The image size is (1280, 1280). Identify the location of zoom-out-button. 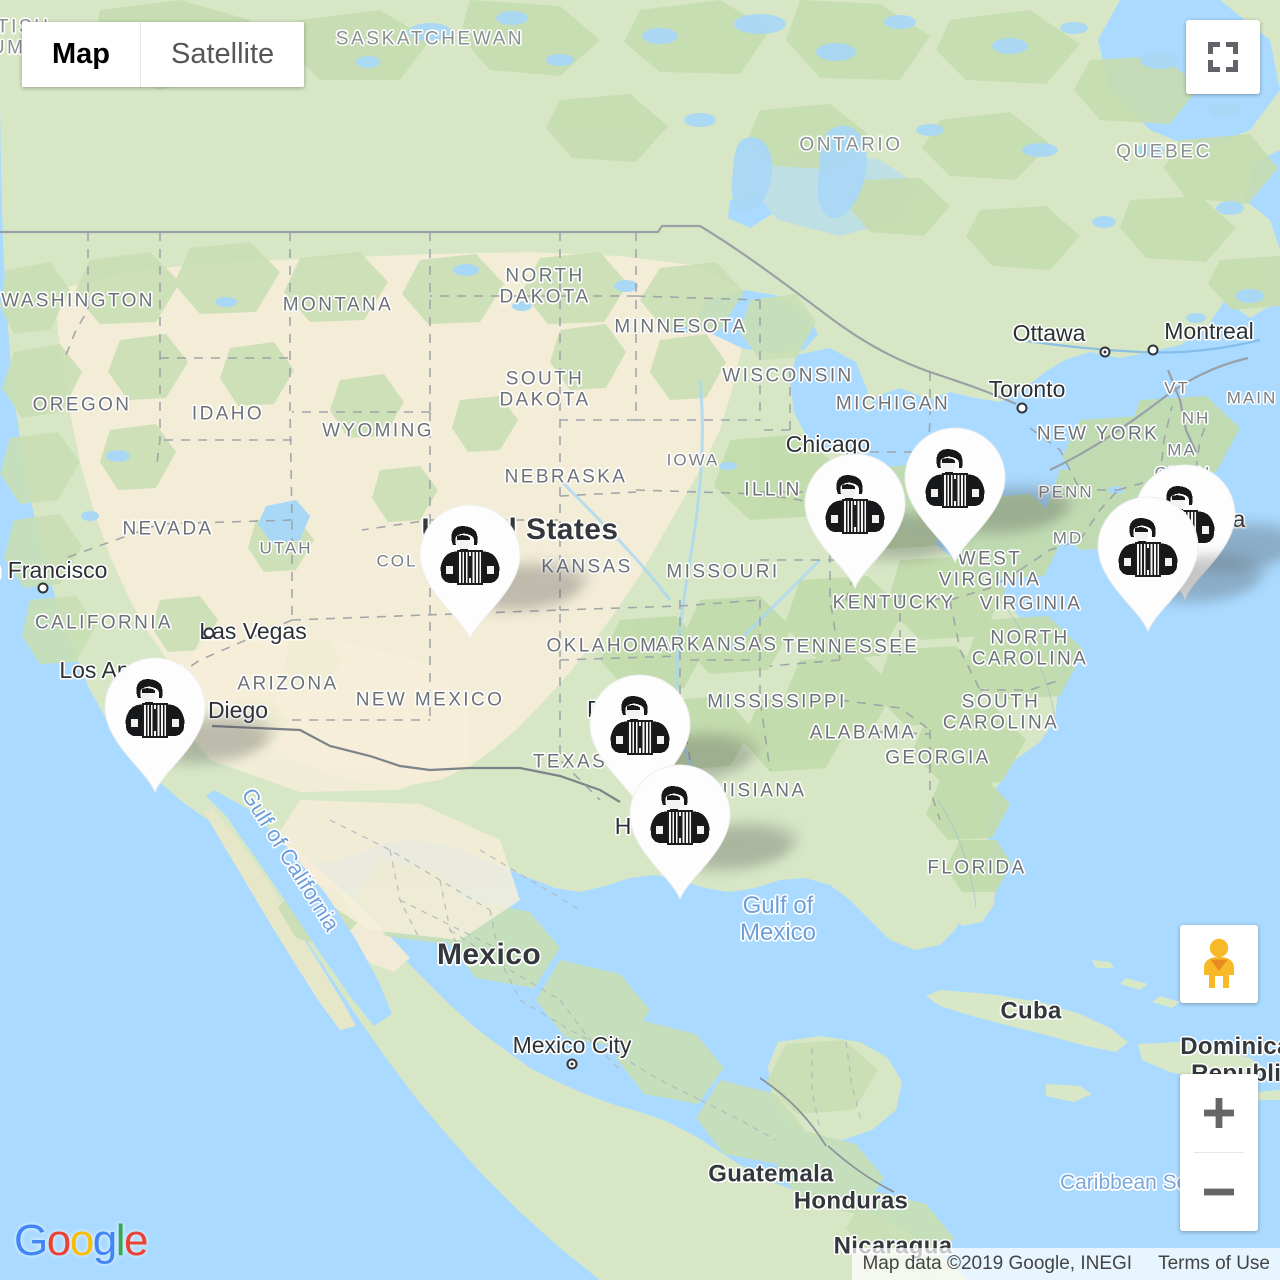
(1219, 1192).